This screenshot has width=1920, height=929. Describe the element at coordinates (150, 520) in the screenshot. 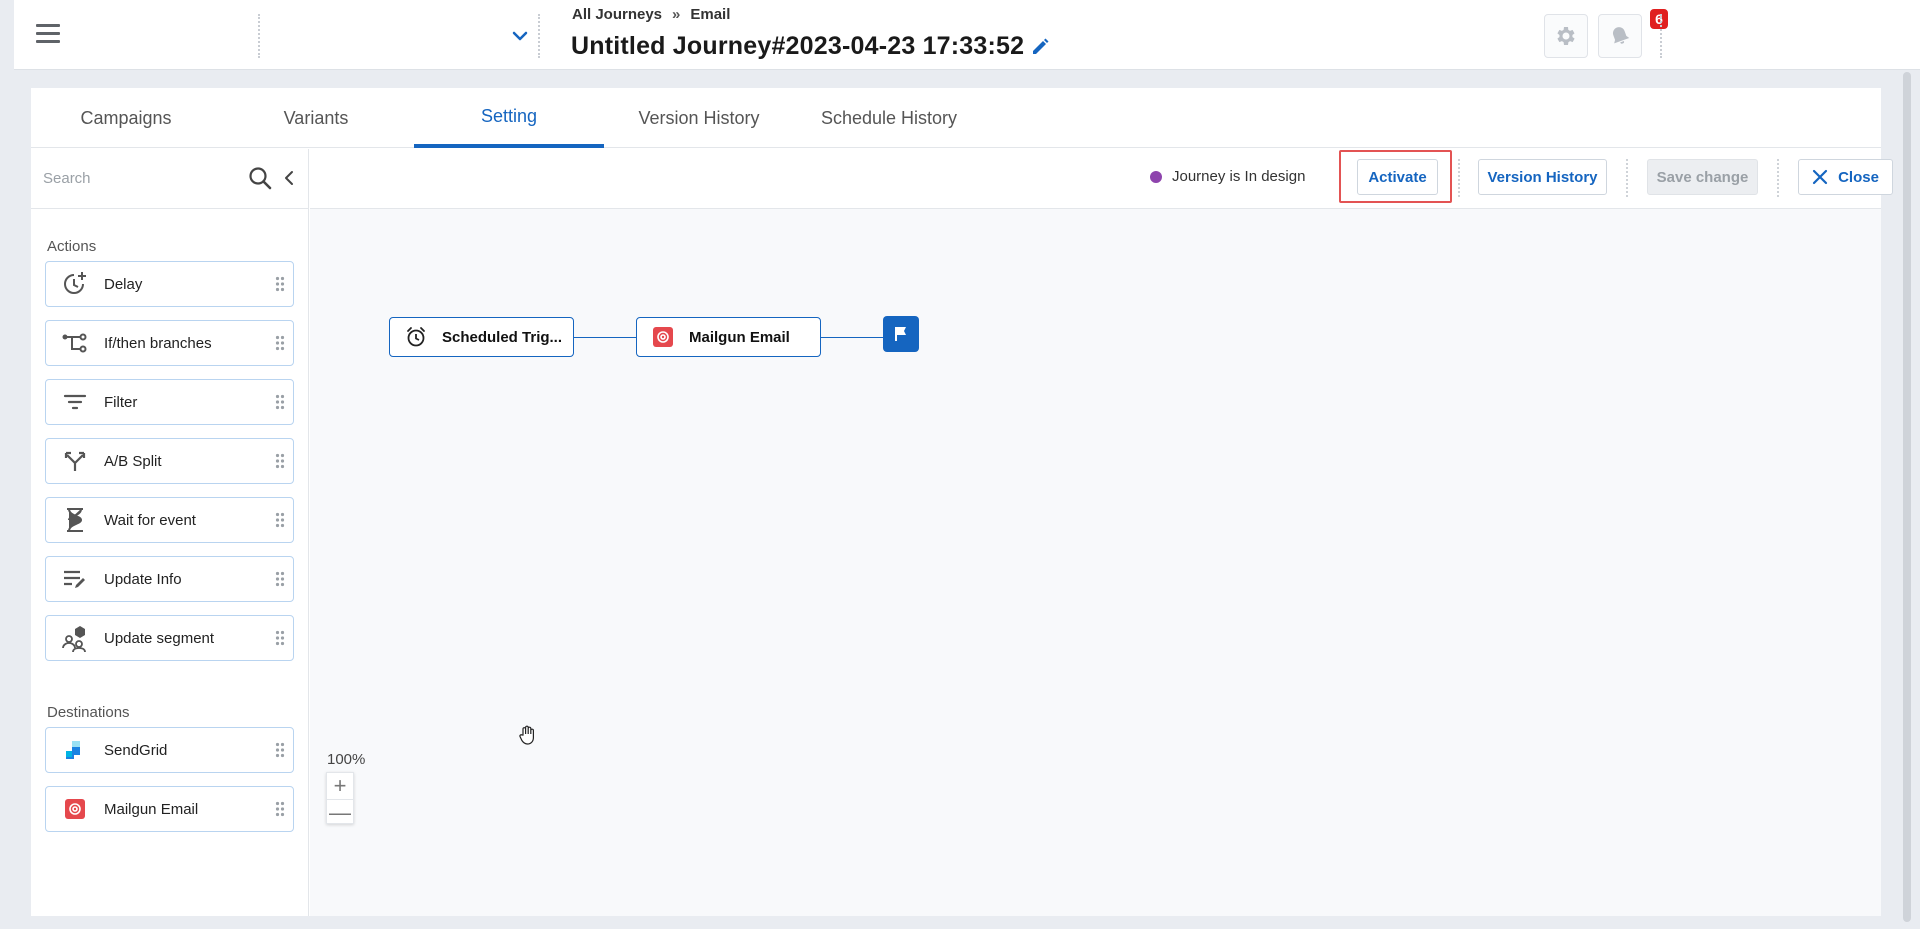

I see `action-item-label: Wait for event` at that location.